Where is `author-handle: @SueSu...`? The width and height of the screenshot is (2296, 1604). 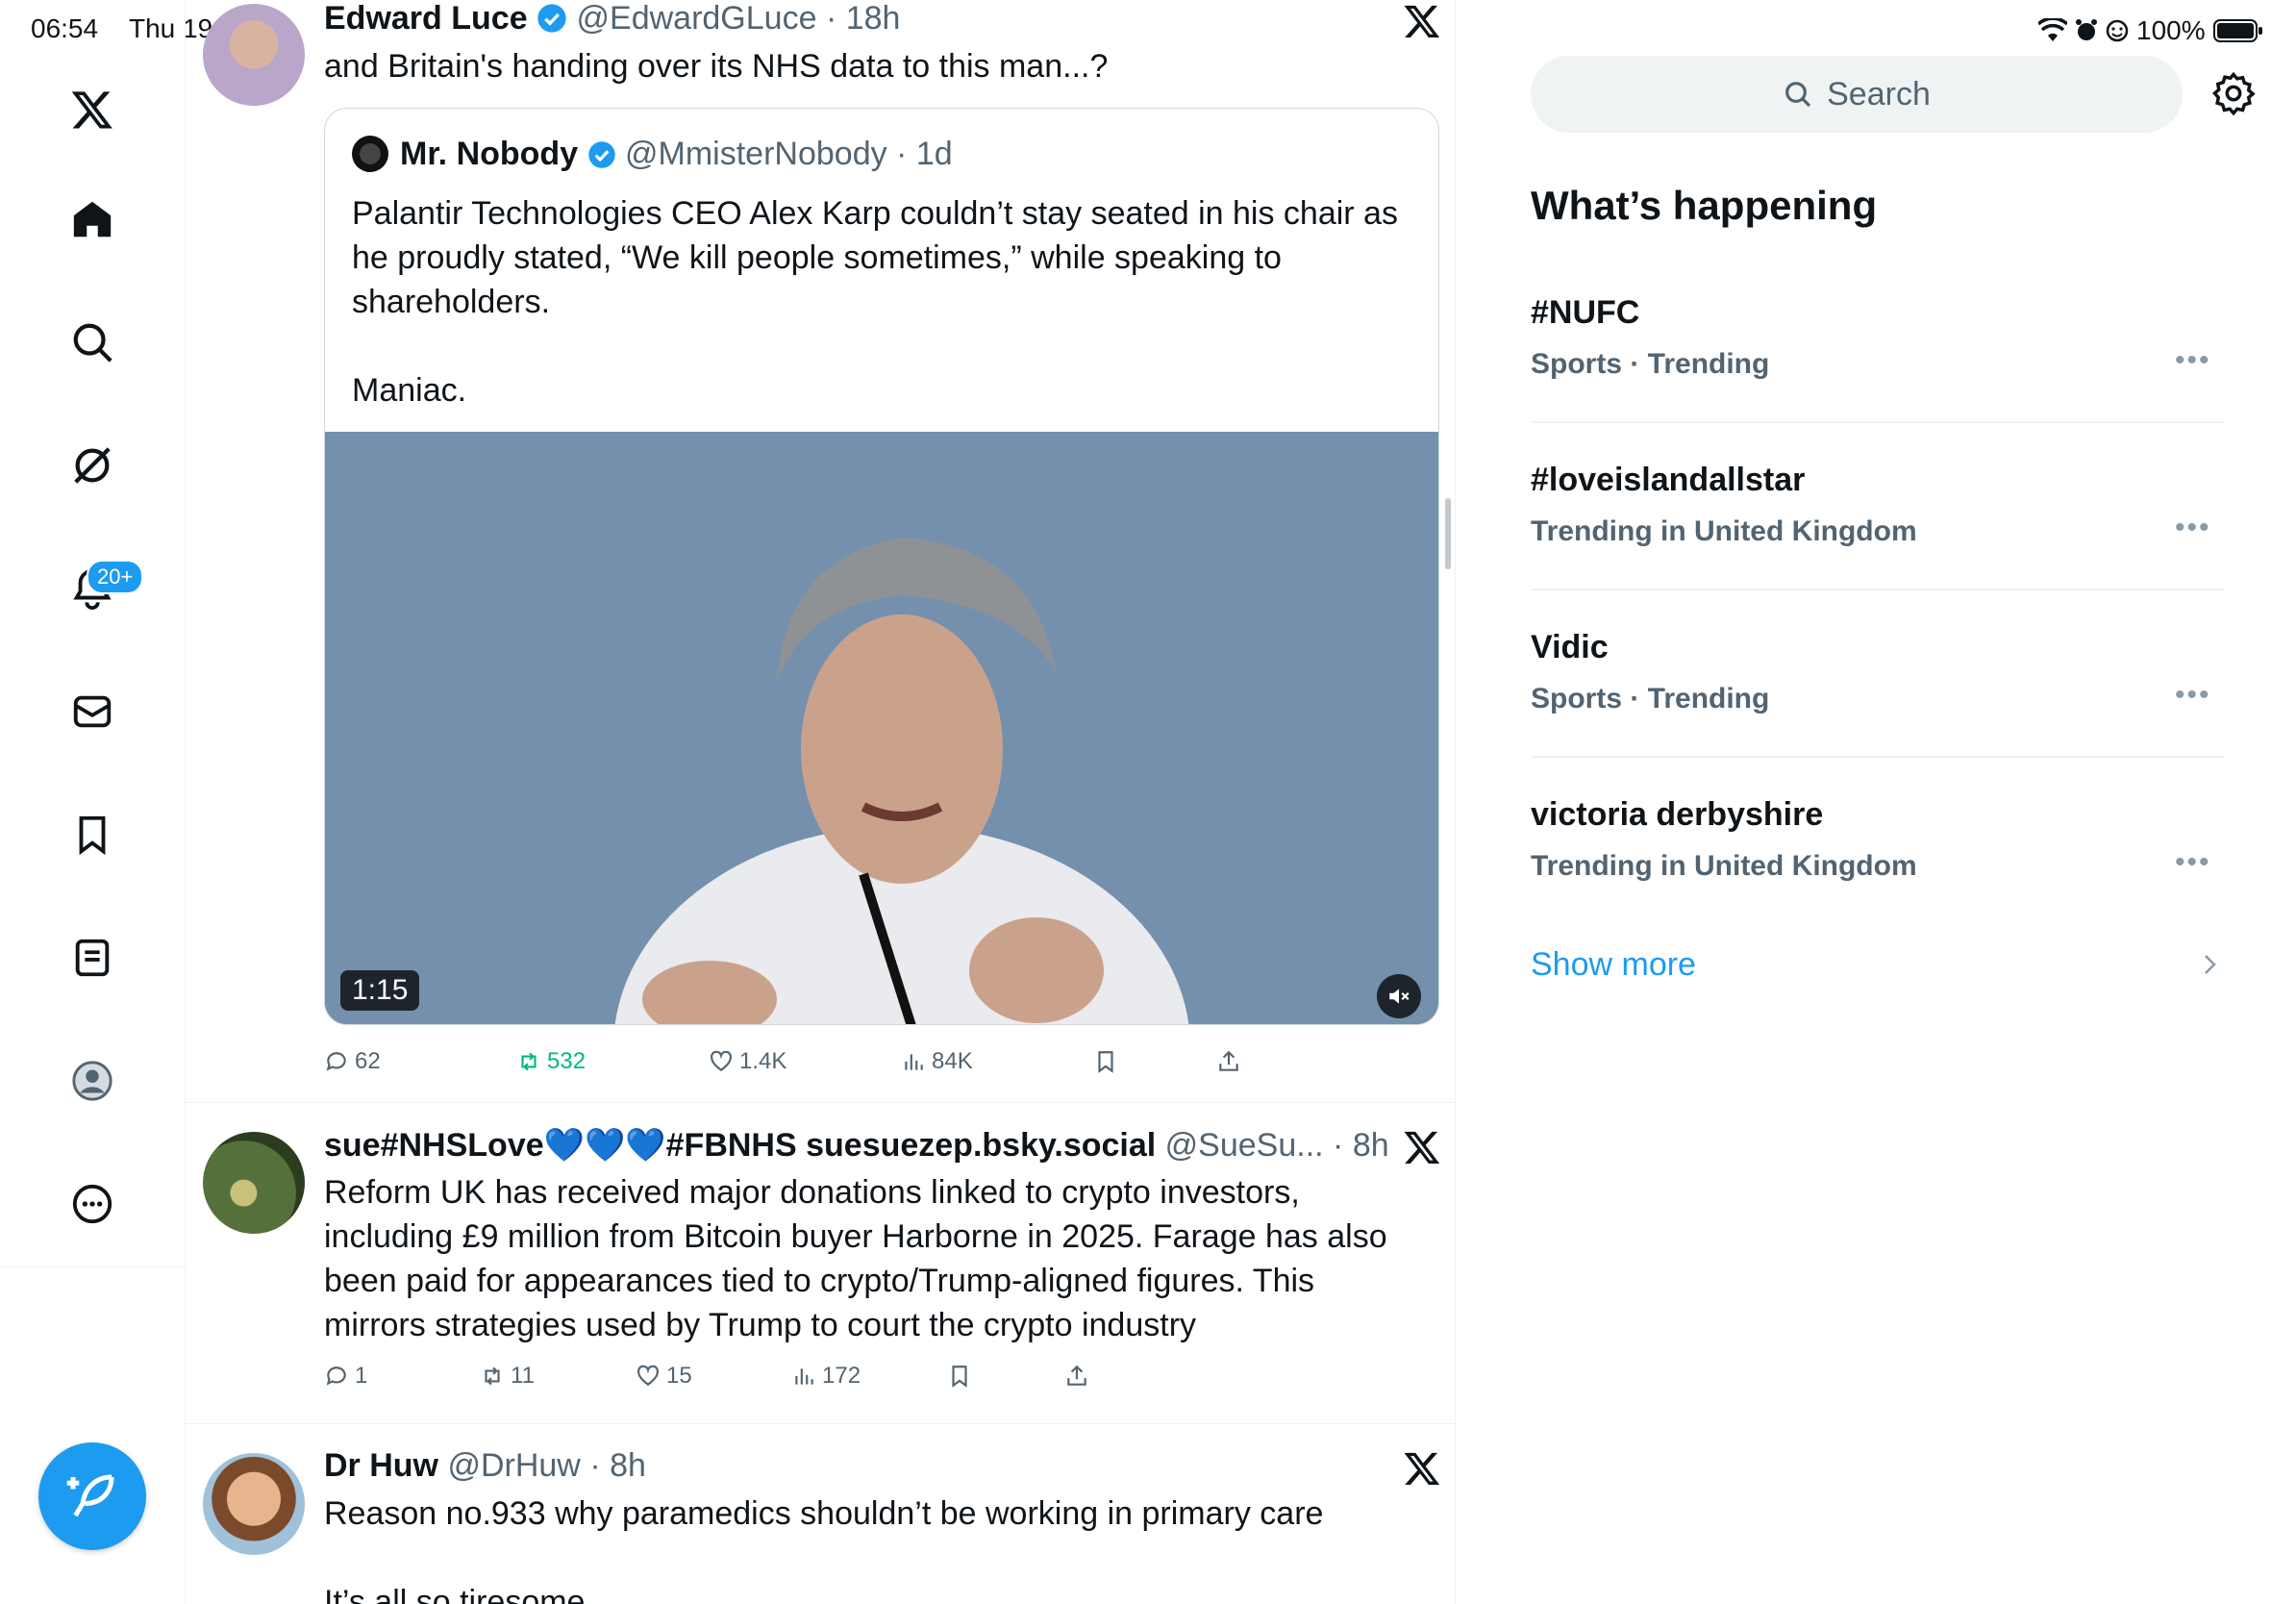
author-handle: @SueSu... is located at coordinates (1244, 1145).